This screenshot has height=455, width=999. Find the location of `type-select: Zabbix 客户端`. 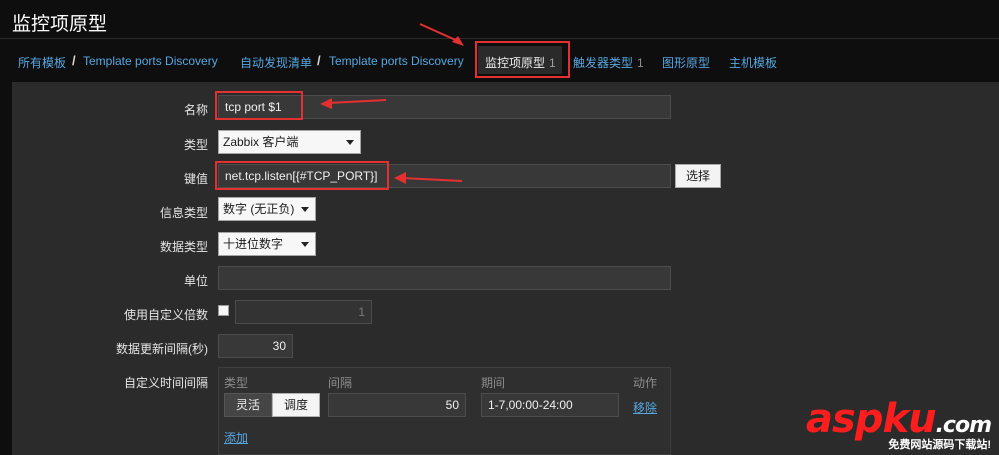

type-select: Zabbix 客户端 is located at coordinates (289, 142).